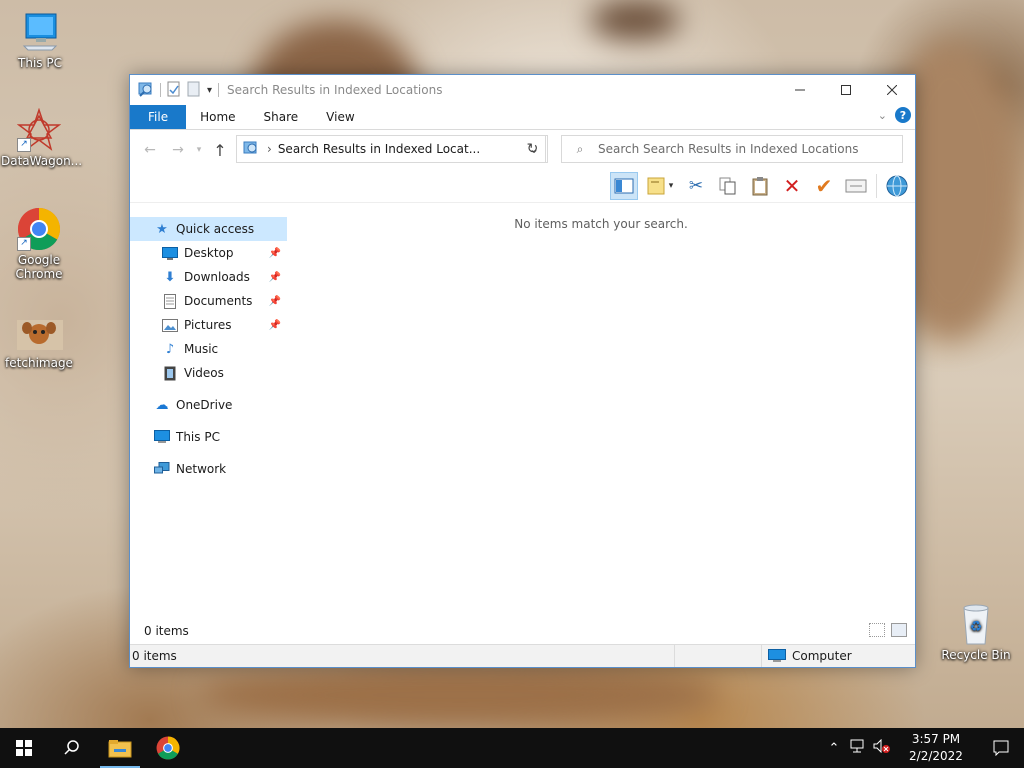  I want to click on properties-icon, so click(174, 90).